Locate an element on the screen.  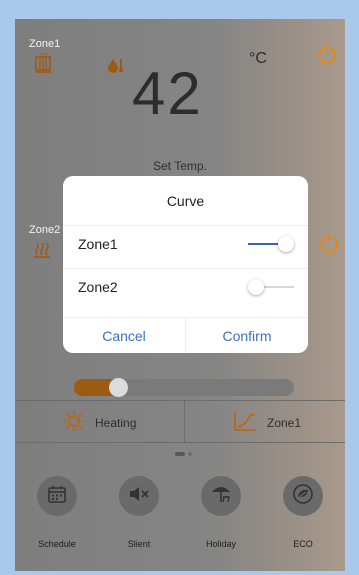
curve-zone-button: Zone1 is located at coordinates (267, 422).